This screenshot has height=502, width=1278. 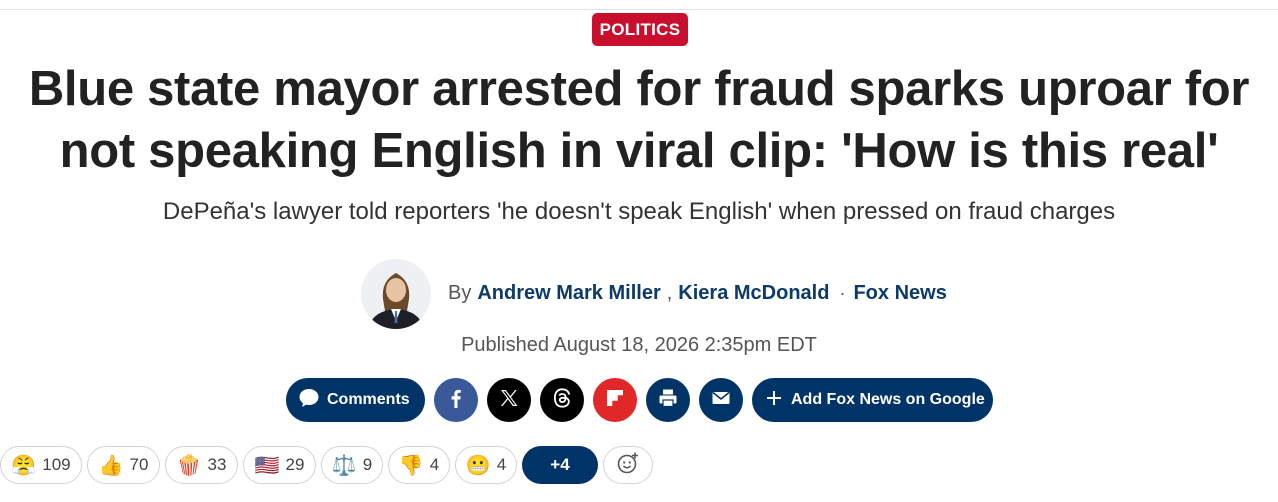 I want to click on author-link-2: Kiera McDonald, so click(x=753, y=293).